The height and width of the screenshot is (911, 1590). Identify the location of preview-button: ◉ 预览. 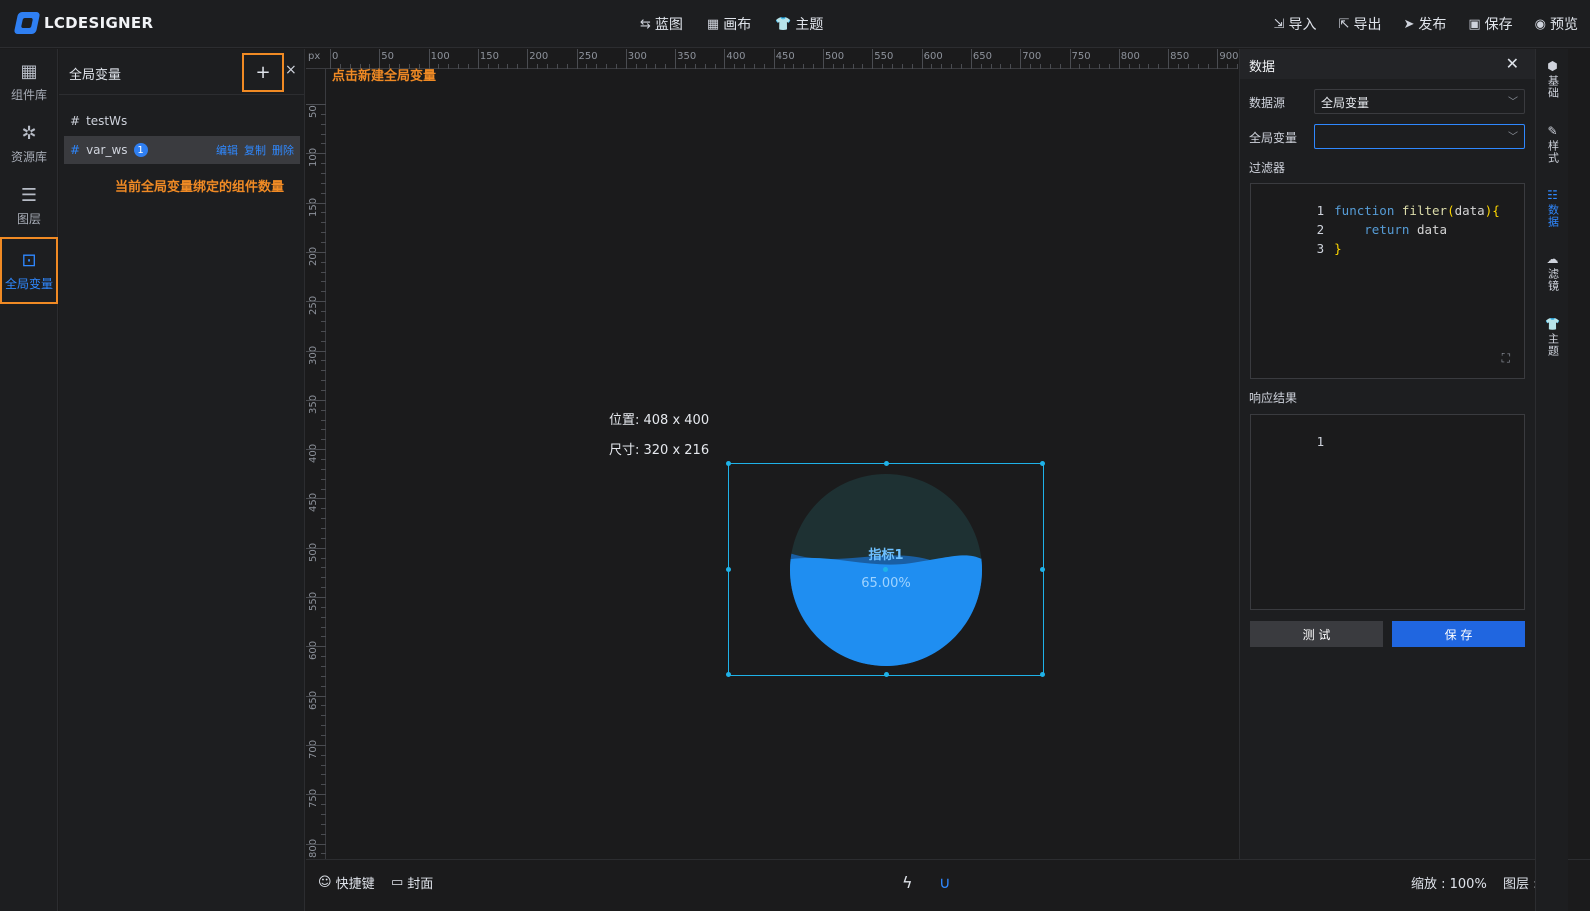
(1556, 24).